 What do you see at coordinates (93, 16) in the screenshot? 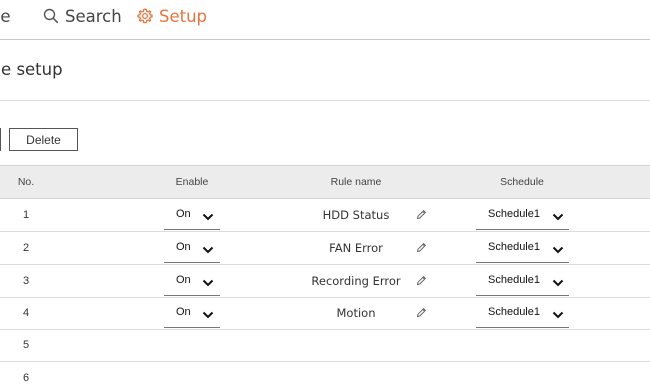
I see `nav-search-label: Search` at bounding box center [93, 16].